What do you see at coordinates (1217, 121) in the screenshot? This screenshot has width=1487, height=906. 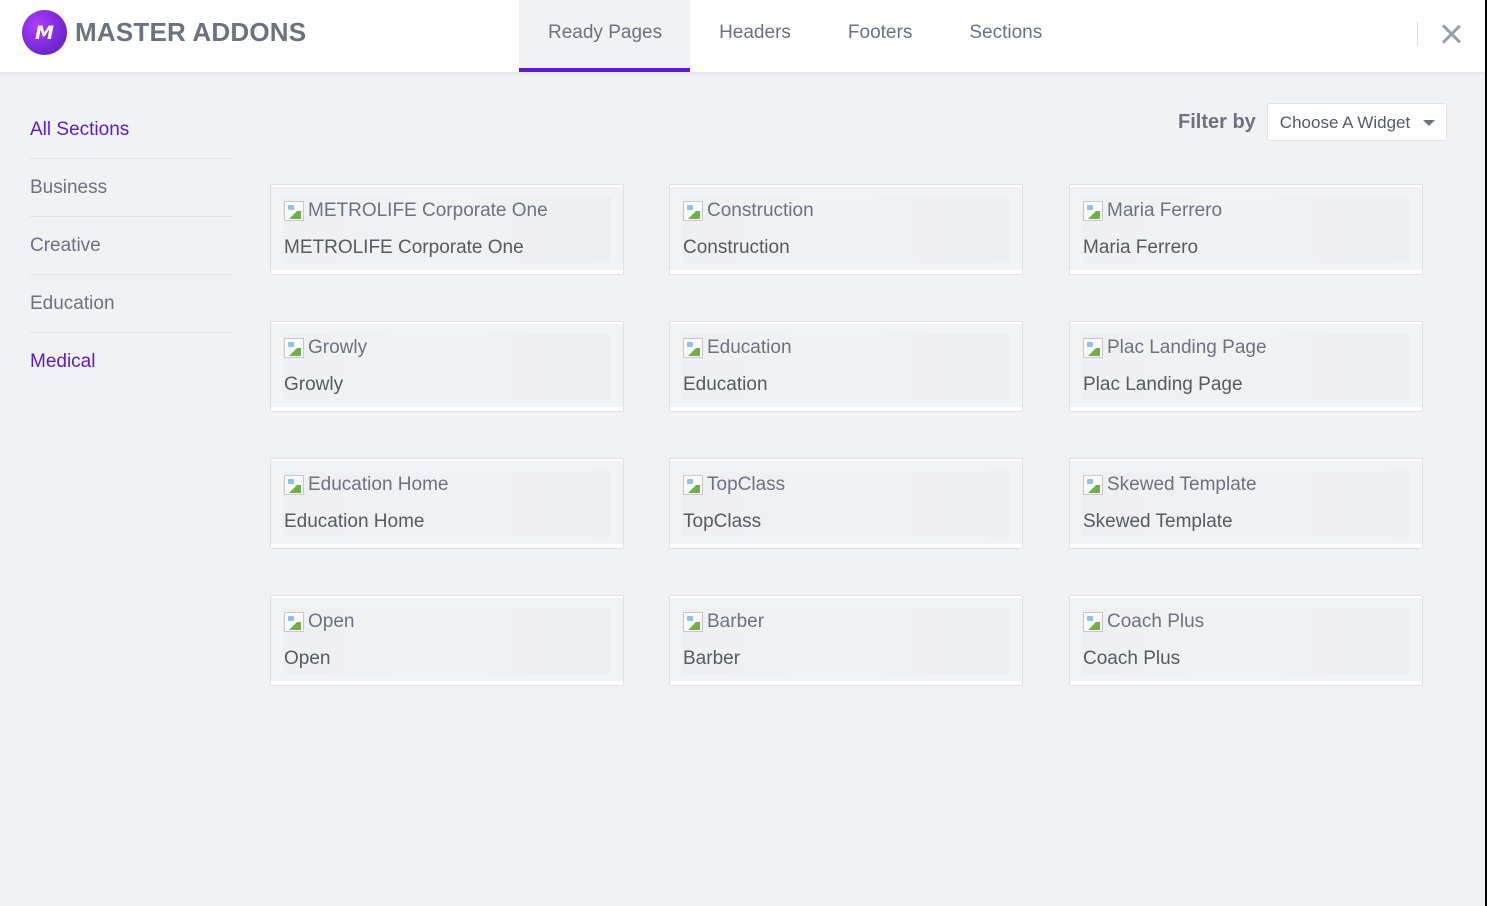 I see `filter-label: Filter by` at bounding box center [1217, 121].